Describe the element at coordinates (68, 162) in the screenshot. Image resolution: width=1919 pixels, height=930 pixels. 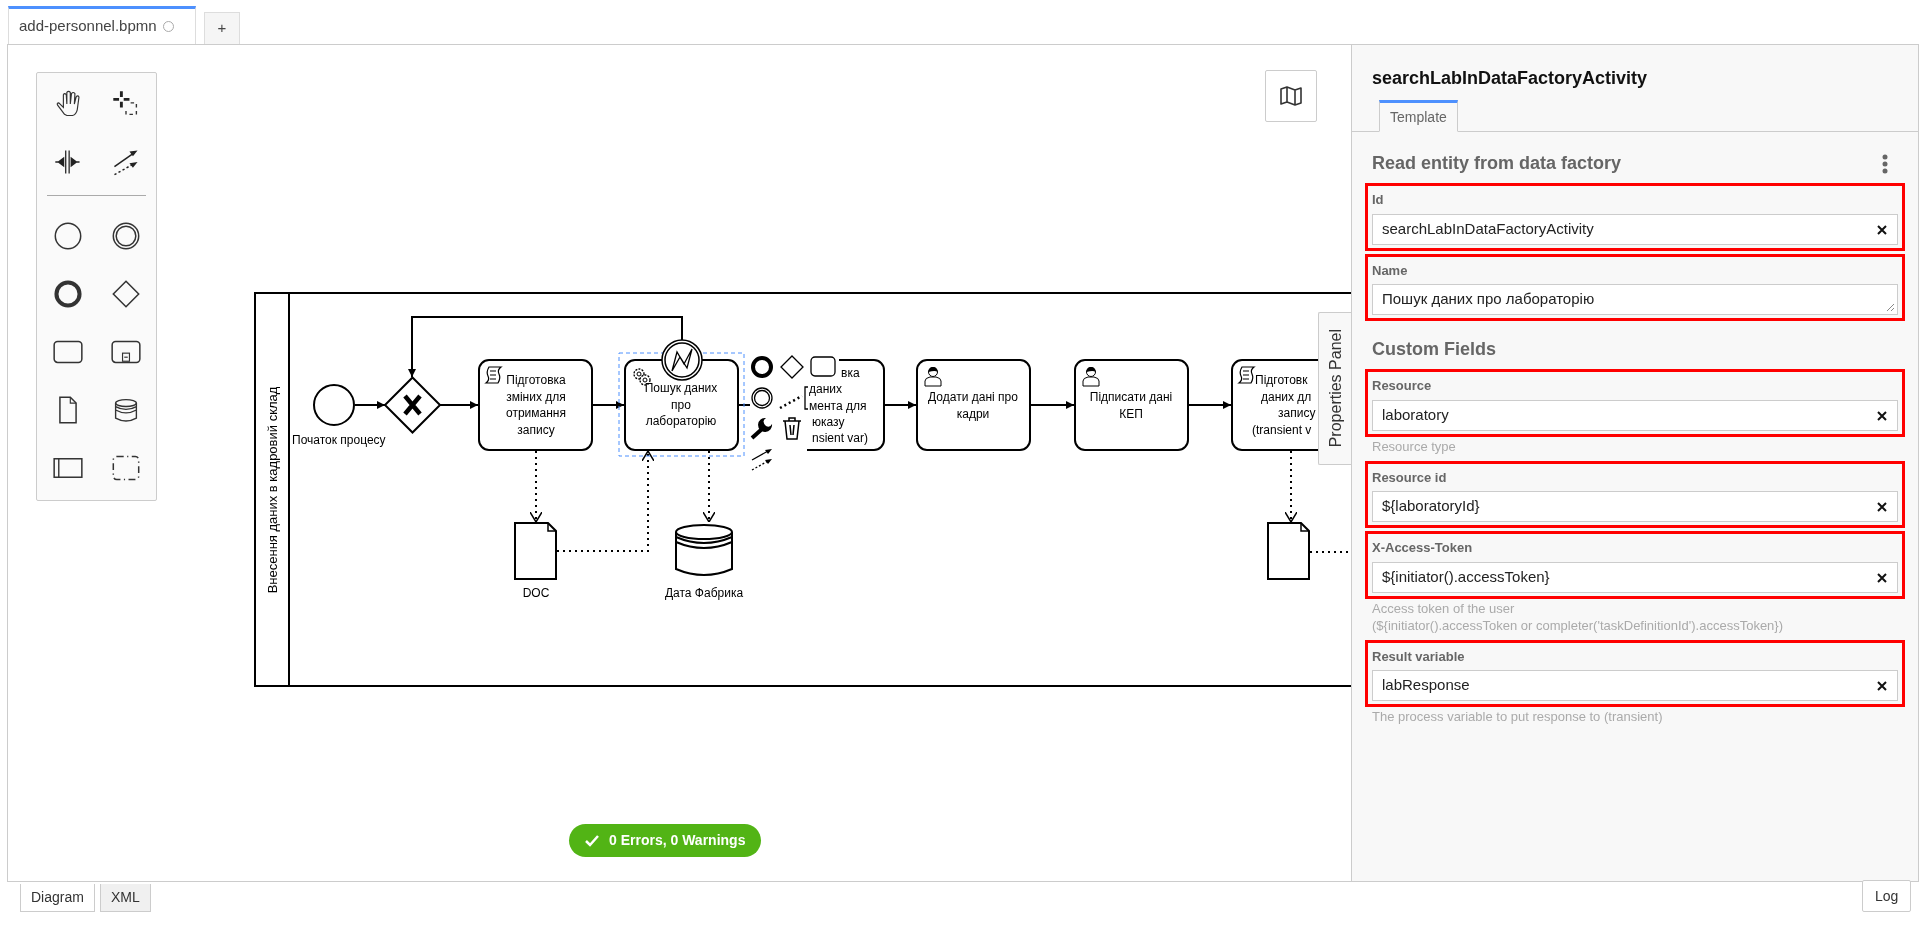
I see `space-tool-icon` at that location.